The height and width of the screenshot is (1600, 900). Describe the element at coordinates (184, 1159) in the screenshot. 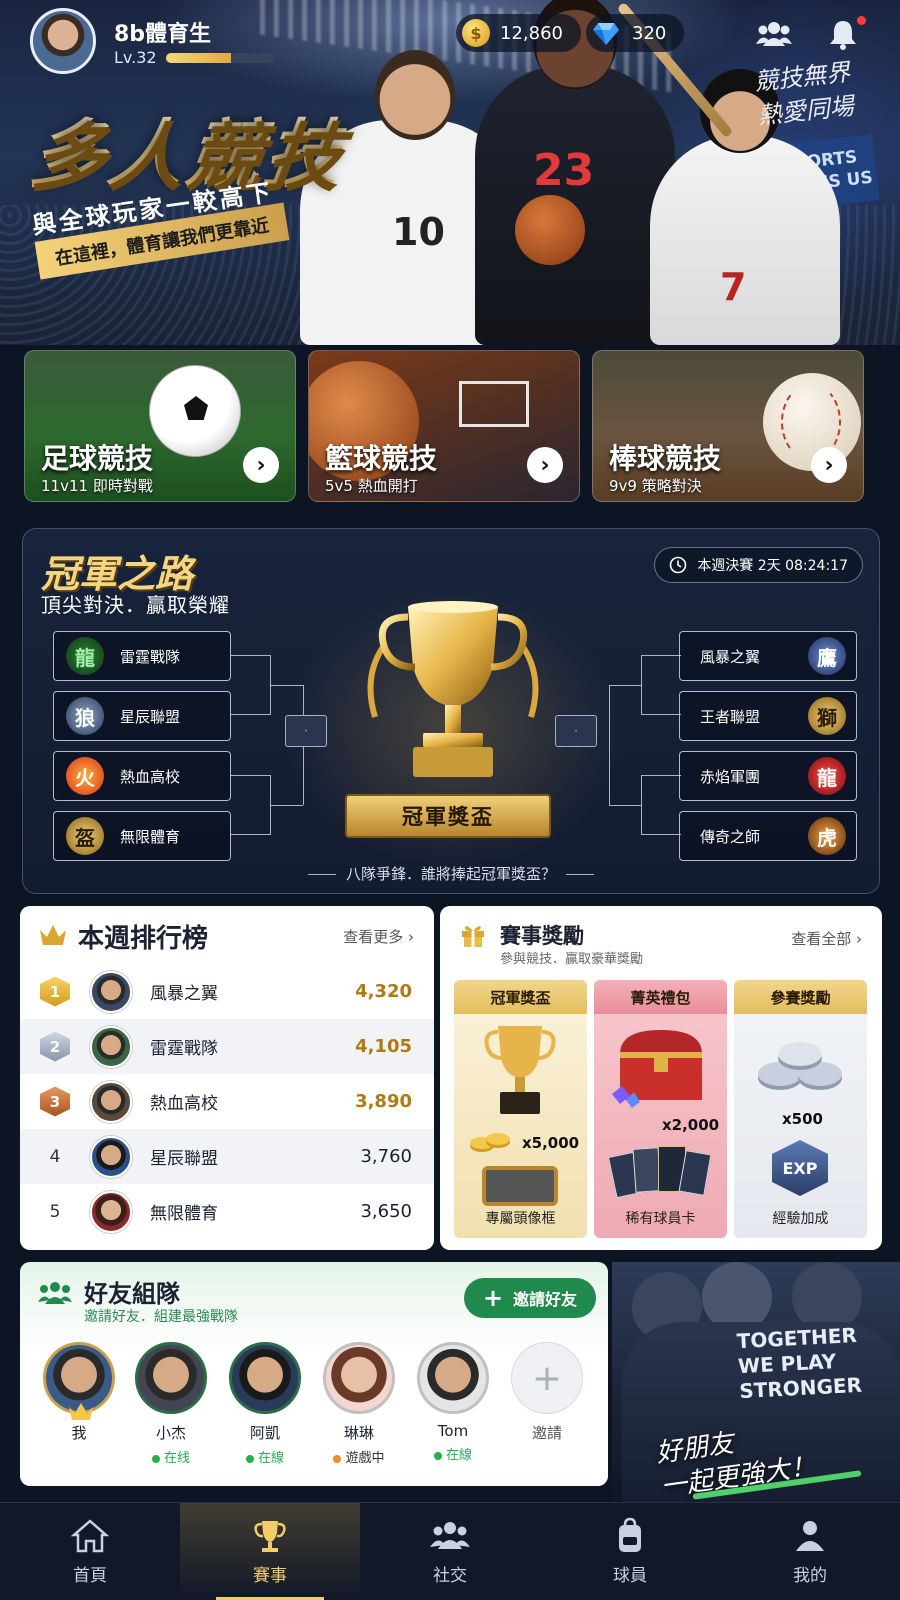

I see `rank-team-name: 星辰聯盟` at that location.